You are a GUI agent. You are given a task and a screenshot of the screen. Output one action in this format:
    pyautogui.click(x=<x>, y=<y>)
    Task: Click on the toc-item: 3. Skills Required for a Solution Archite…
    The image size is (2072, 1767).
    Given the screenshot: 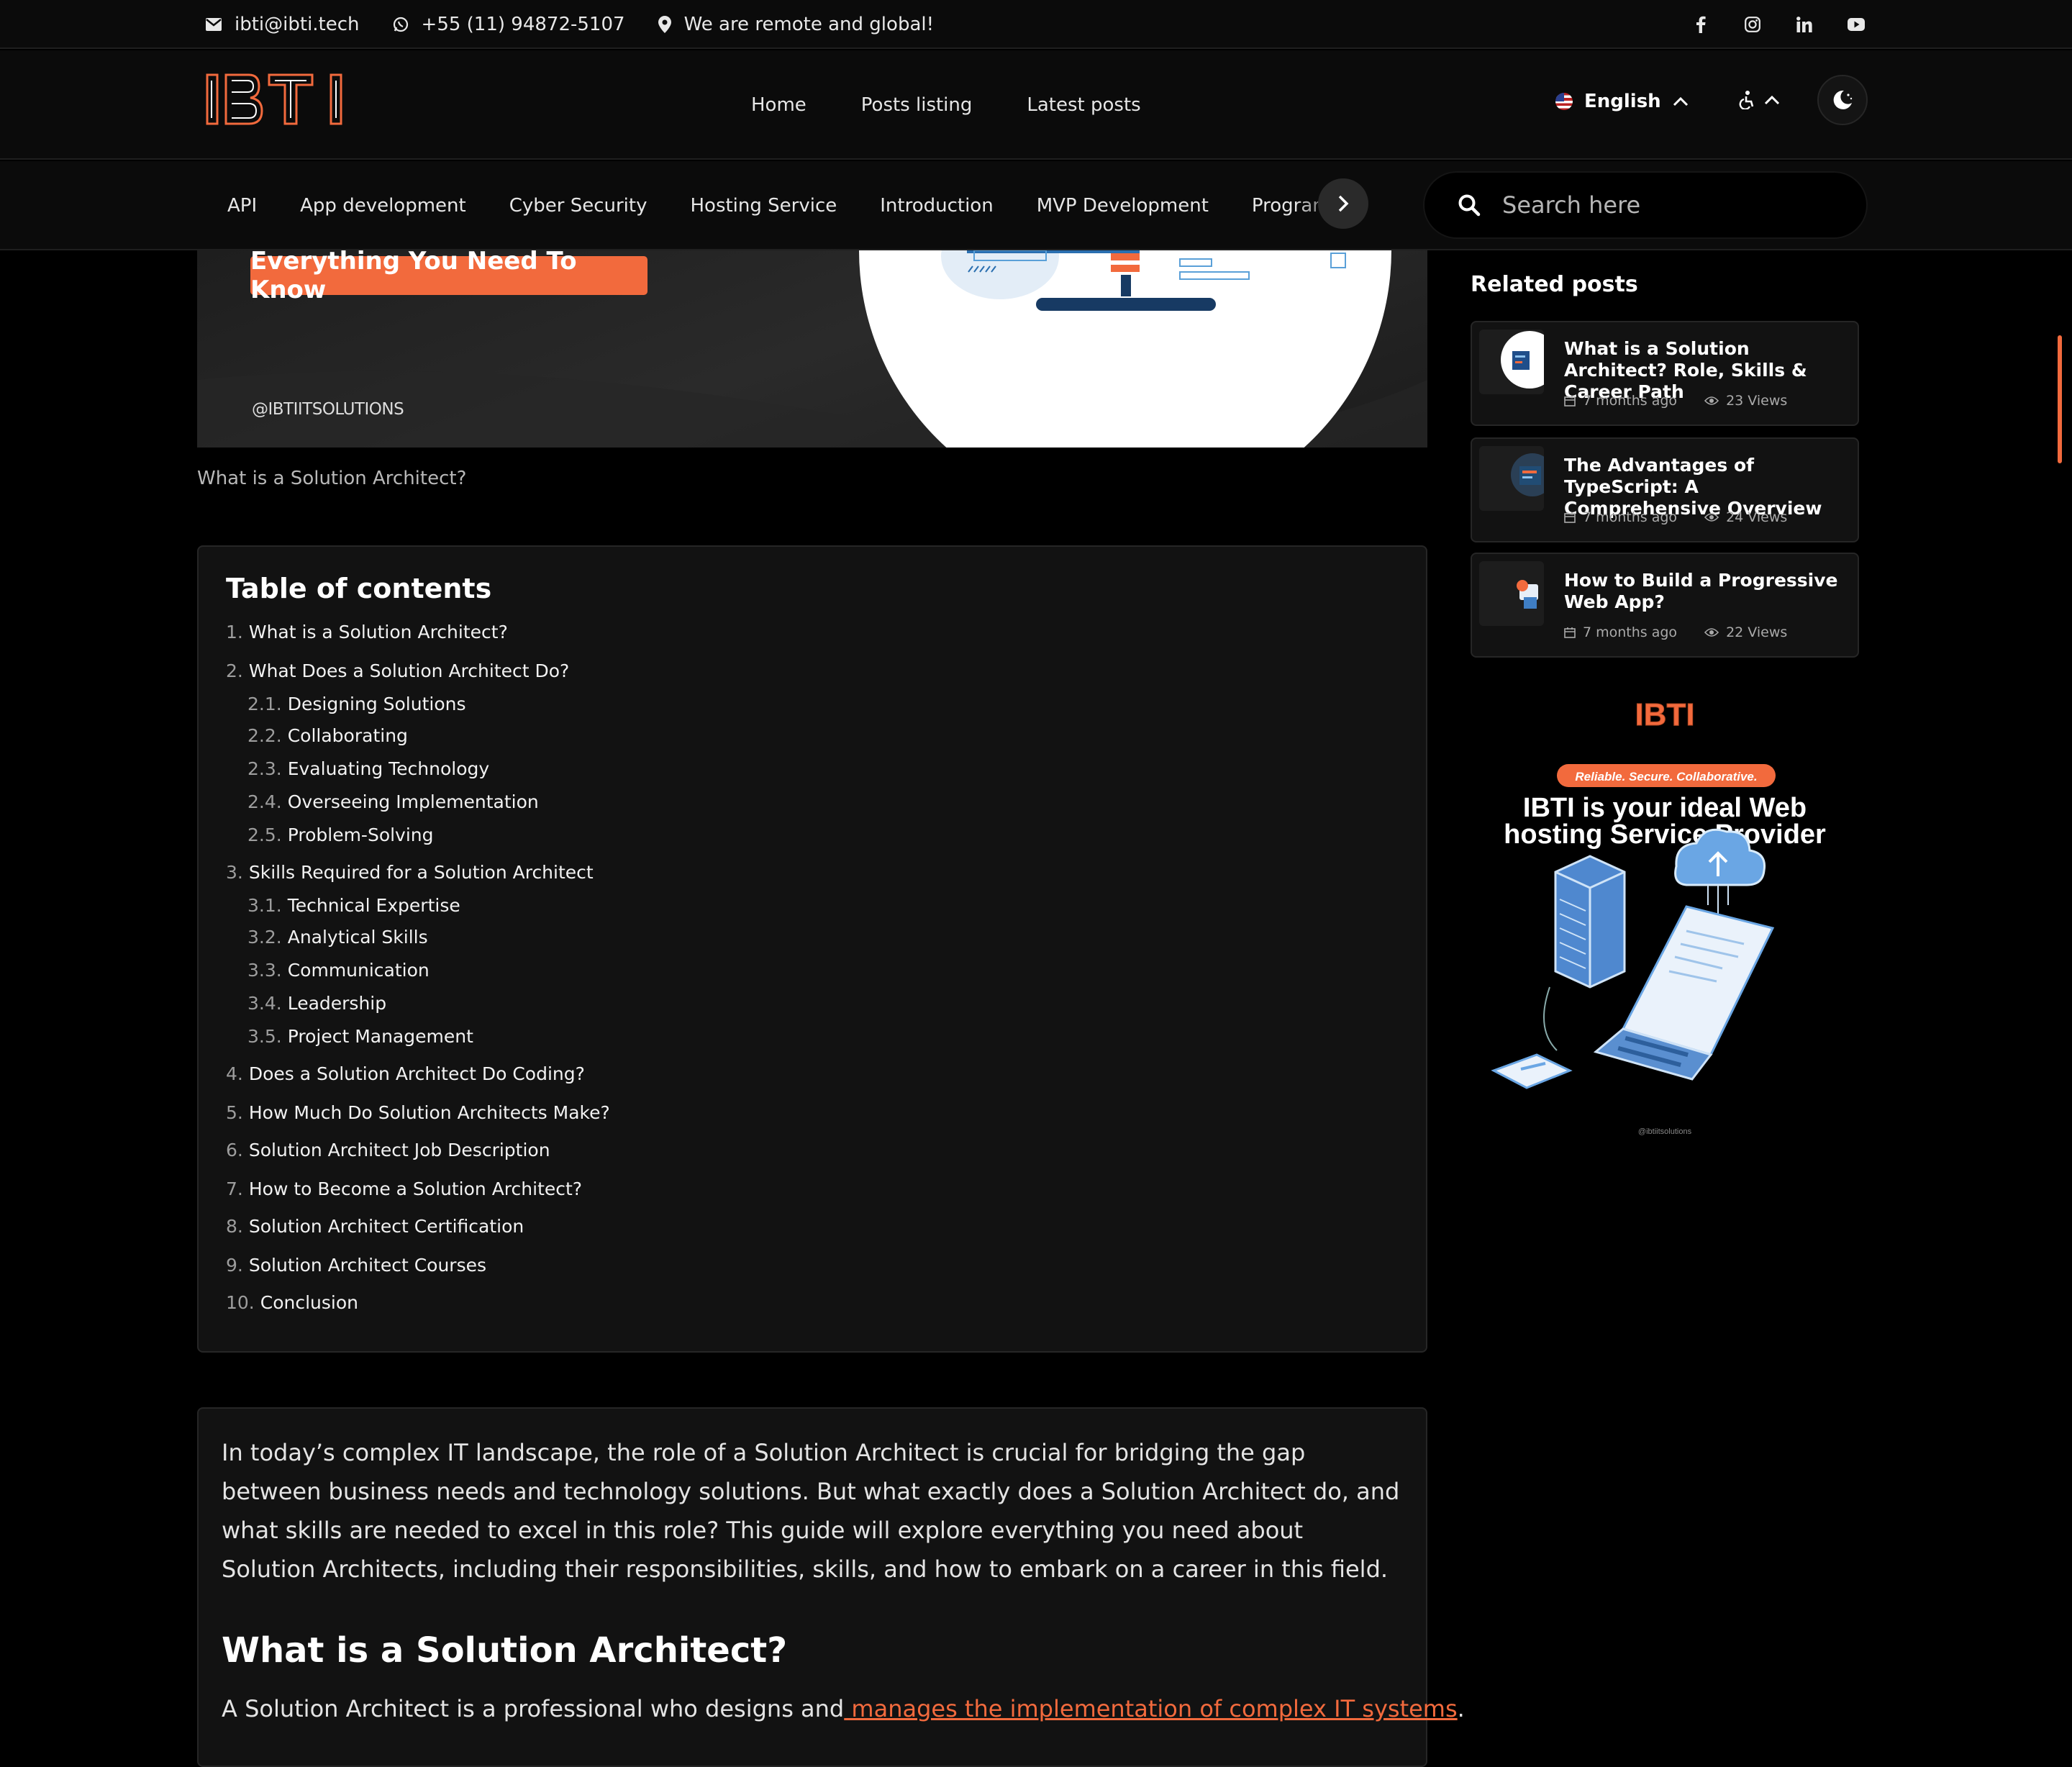 What is the action you would take?
    pyautogui.click(x=410, y=873)
    